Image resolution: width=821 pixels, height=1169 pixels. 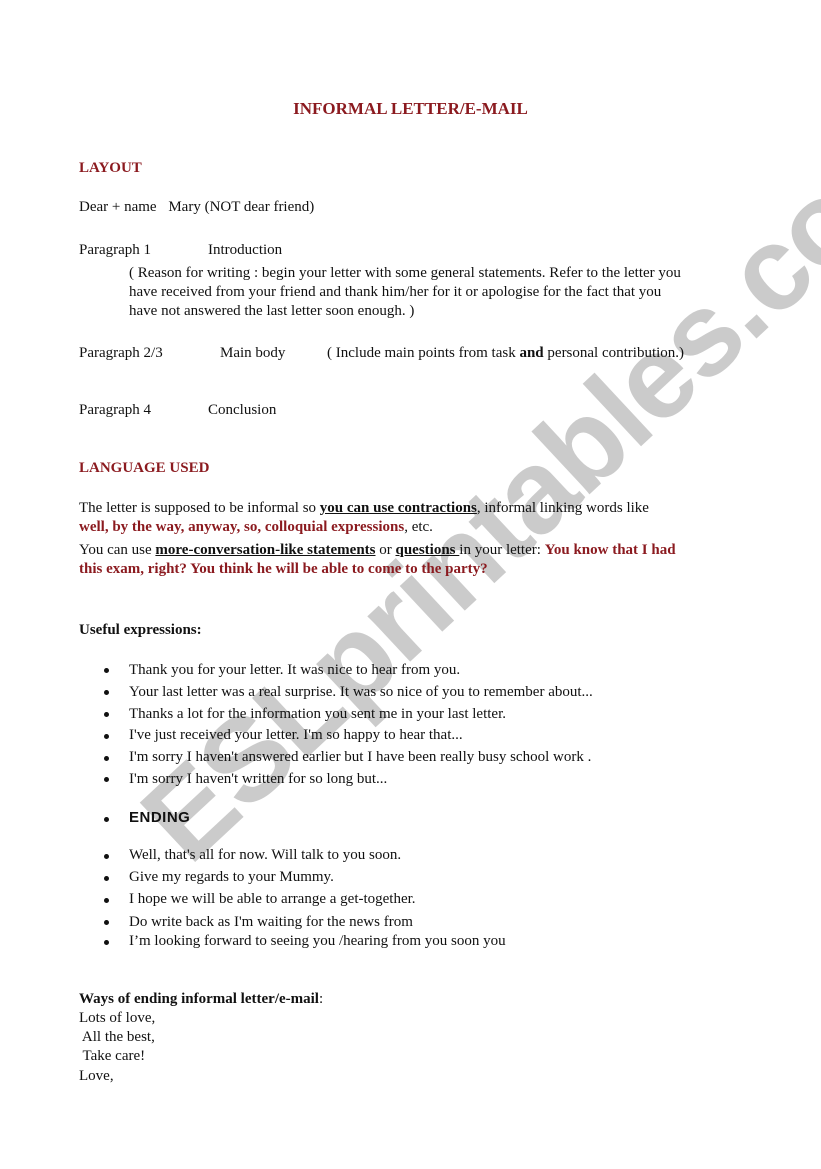 I want to click on text: You can use, so click(x=117, y=550).